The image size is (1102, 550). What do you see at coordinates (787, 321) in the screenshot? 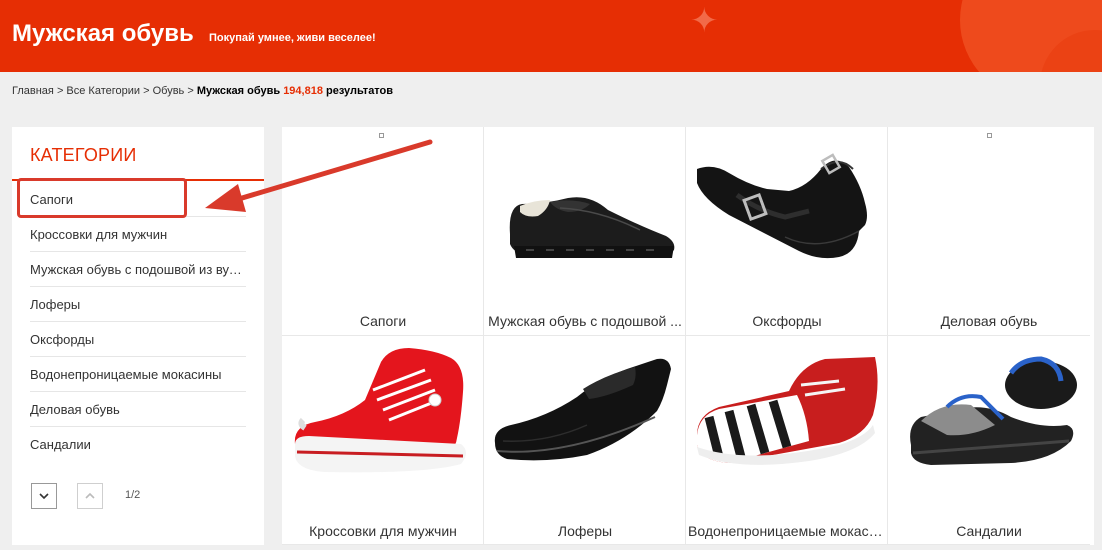
I see `grid-item-label: Оксфорды` at bounding box center [787, 321].